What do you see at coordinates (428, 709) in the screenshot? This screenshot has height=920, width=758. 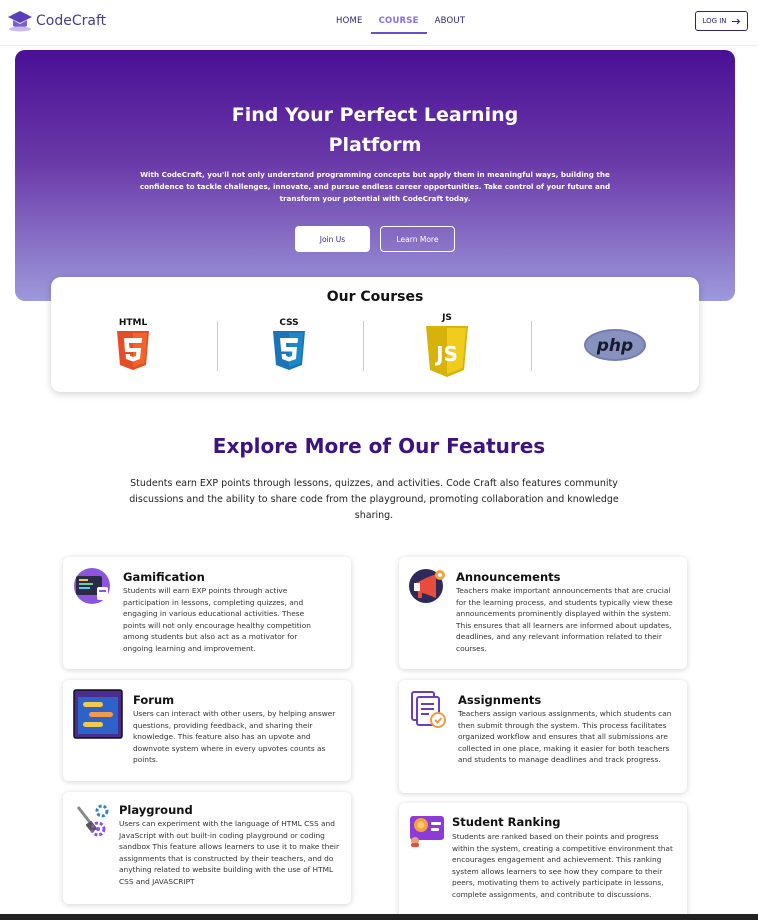 I see `assignment-icon` at bounding box center [428, 709].